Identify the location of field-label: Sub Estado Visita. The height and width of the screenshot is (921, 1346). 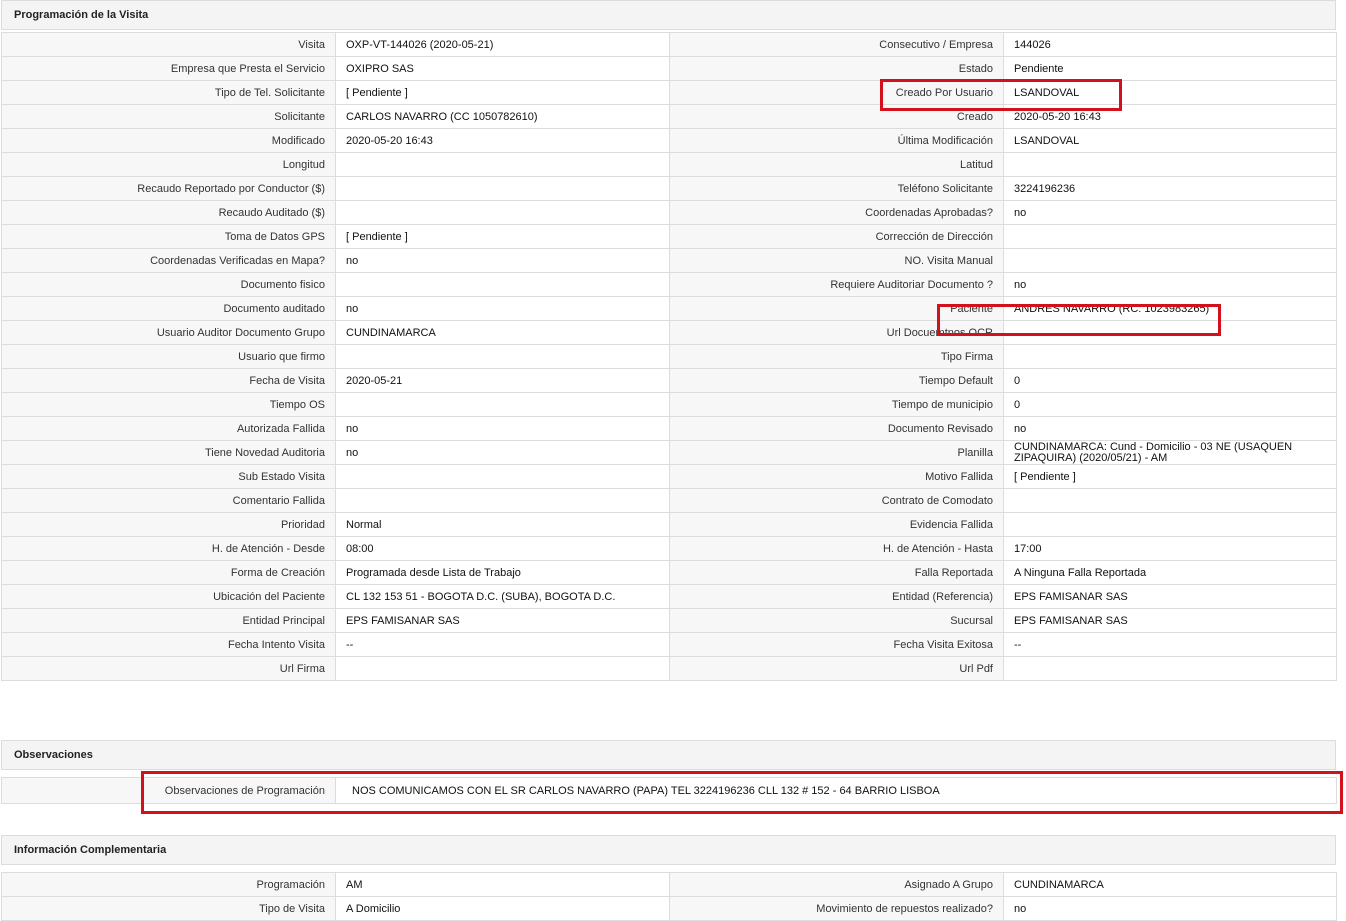
(168, 476).